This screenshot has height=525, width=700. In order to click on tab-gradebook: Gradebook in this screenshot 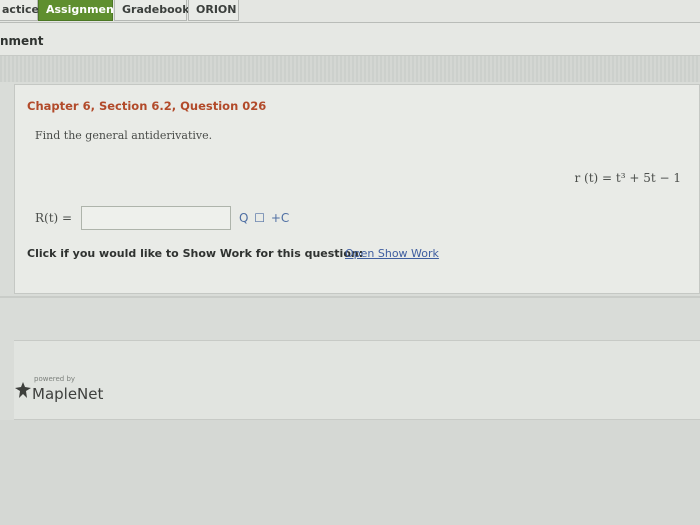, I will do `click(152, 10)`.